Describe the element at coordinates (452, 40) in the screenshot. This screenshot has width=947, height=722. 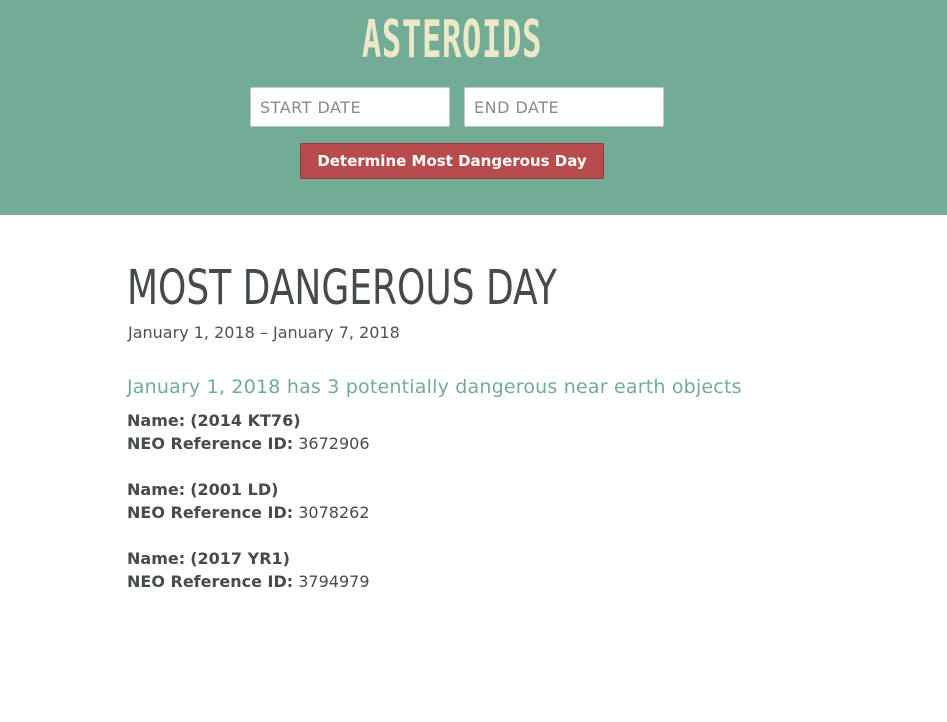
I see `app-logo: ASTEROIDS` at that location.